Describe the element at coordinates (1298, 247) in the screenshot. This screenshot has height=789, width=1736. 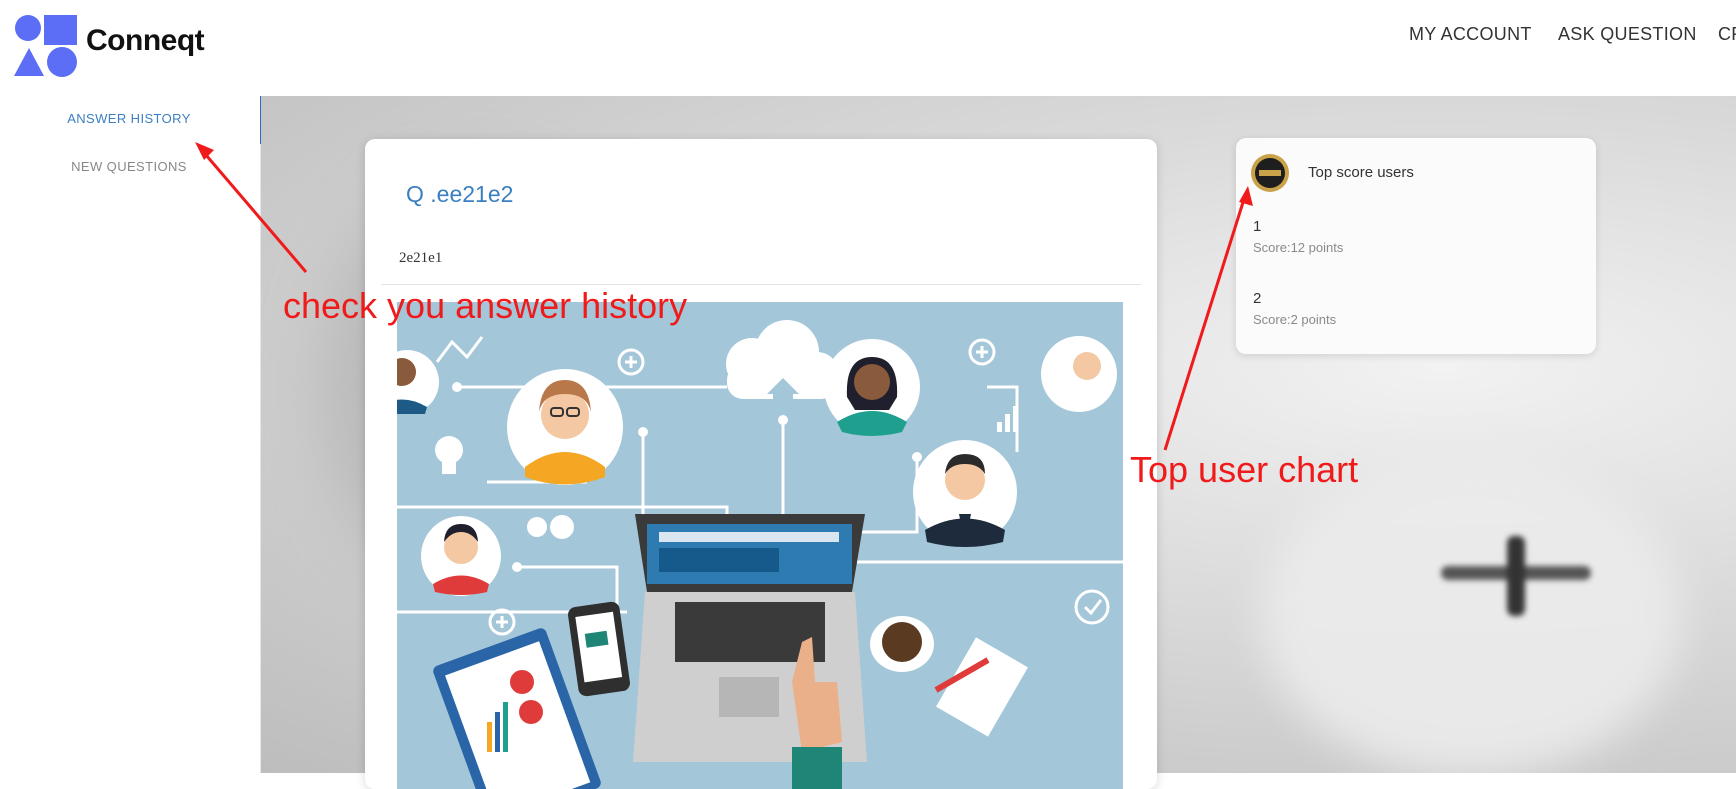
I see `user-score: Score:12 points` at that location.